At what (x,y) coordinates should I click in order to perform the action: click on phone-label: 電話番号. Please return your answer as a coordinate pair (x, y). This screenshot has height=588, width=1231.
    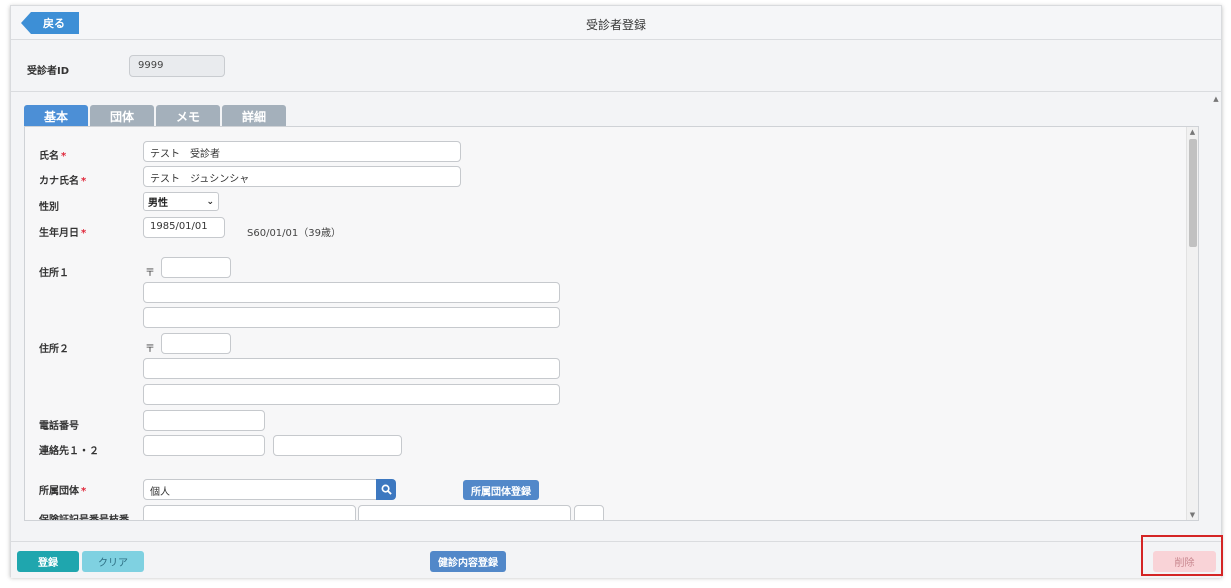
    Looking at the image, I should click on (59, 426).